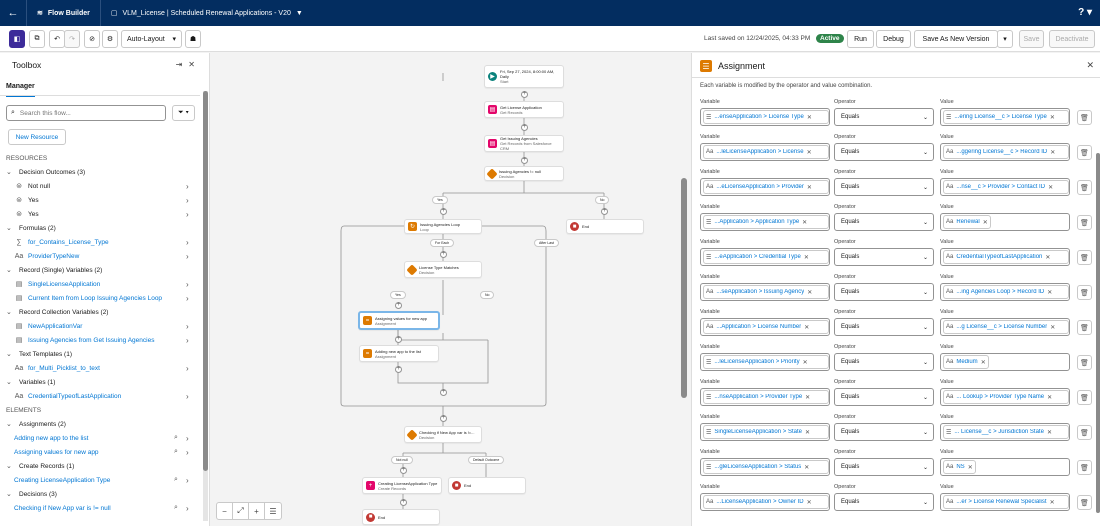  I want to click on variable-field: ☰ ...gleLicenseApplication > Status ✕, so click(765, 467).